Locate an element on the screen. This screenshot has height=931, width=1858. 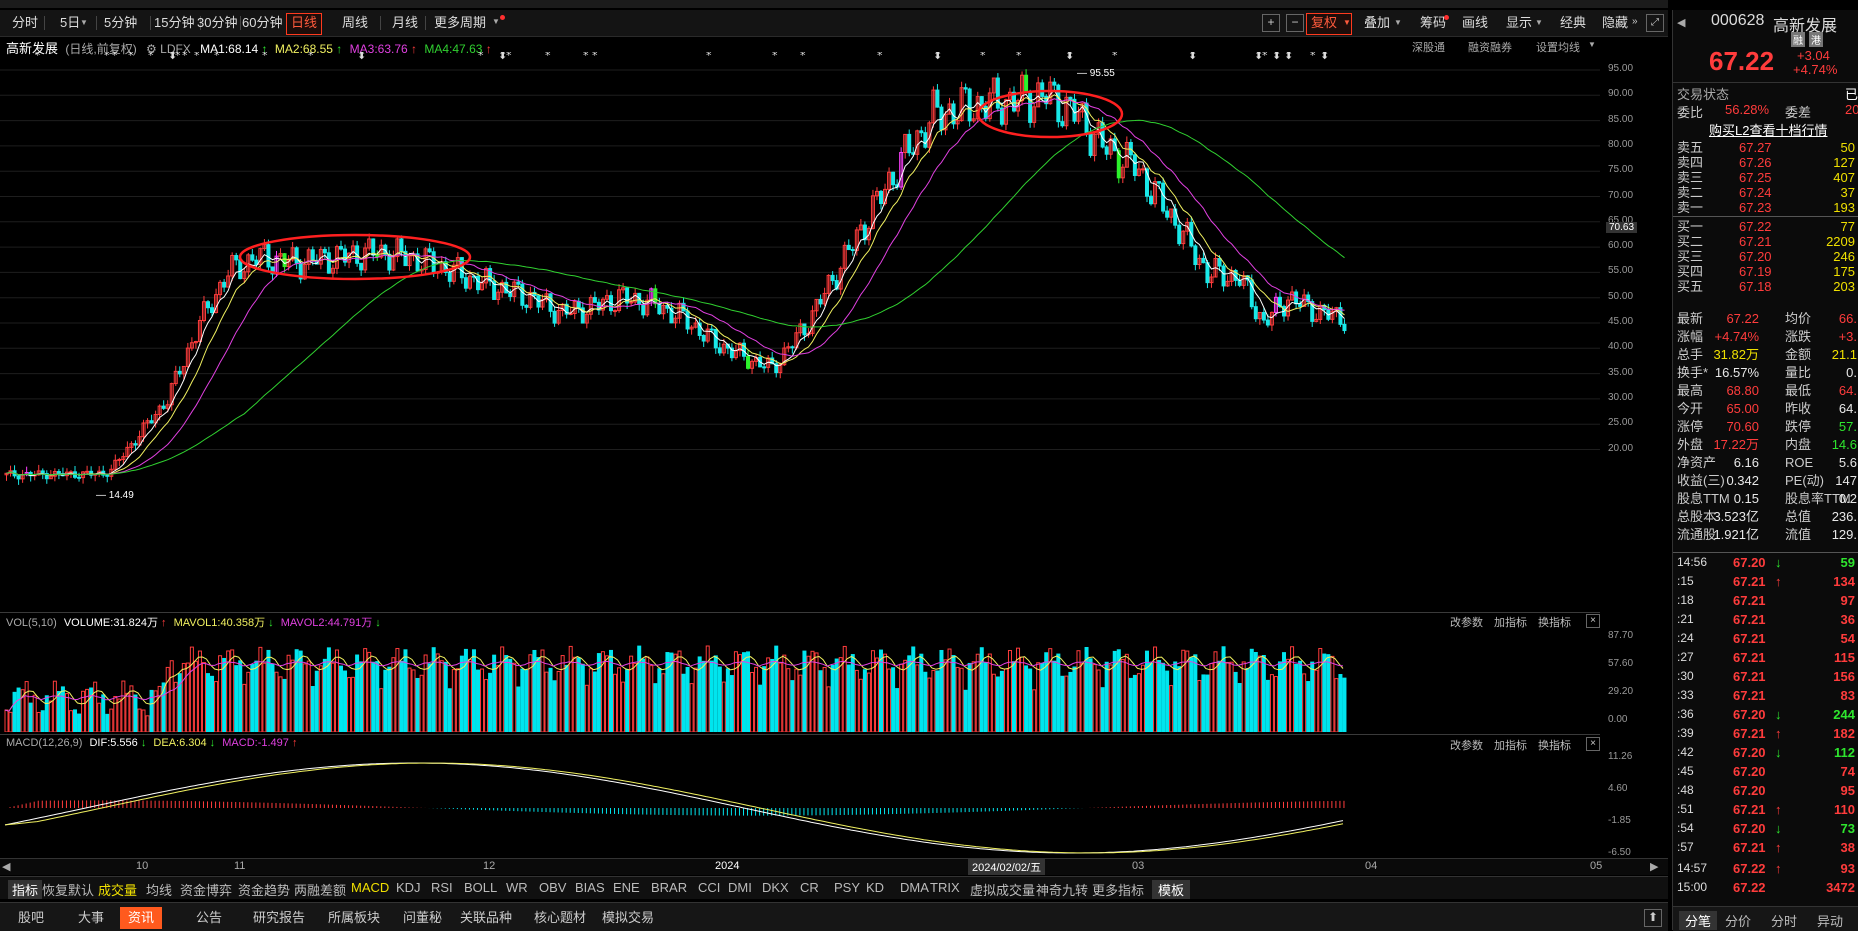
bottom-tab-9: 模拟交易 is located at coordinates (628, 918).